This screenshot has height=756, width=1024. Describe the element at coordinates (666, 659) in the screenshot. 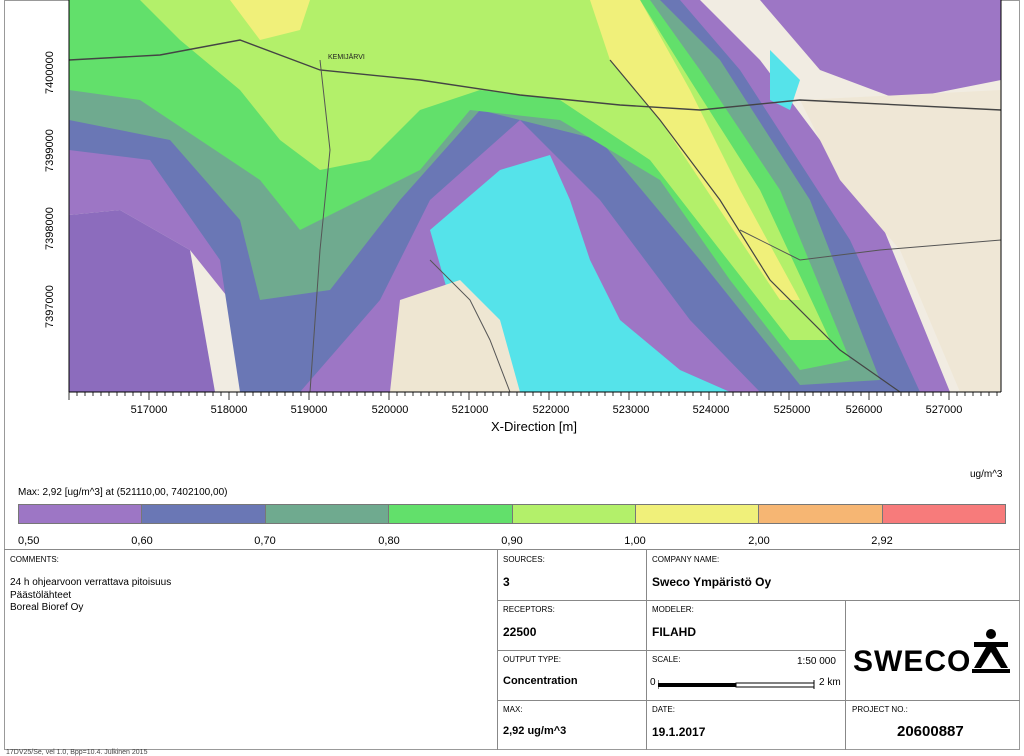

I see `scale-label: SCALE:` at that location.